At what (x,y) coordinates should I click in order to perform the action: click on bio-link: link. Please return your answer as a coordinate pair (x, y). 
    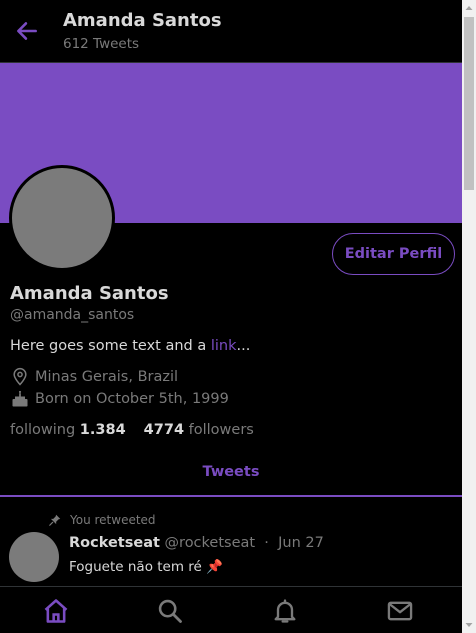
    Looking at the image, I should click on (224, 346).